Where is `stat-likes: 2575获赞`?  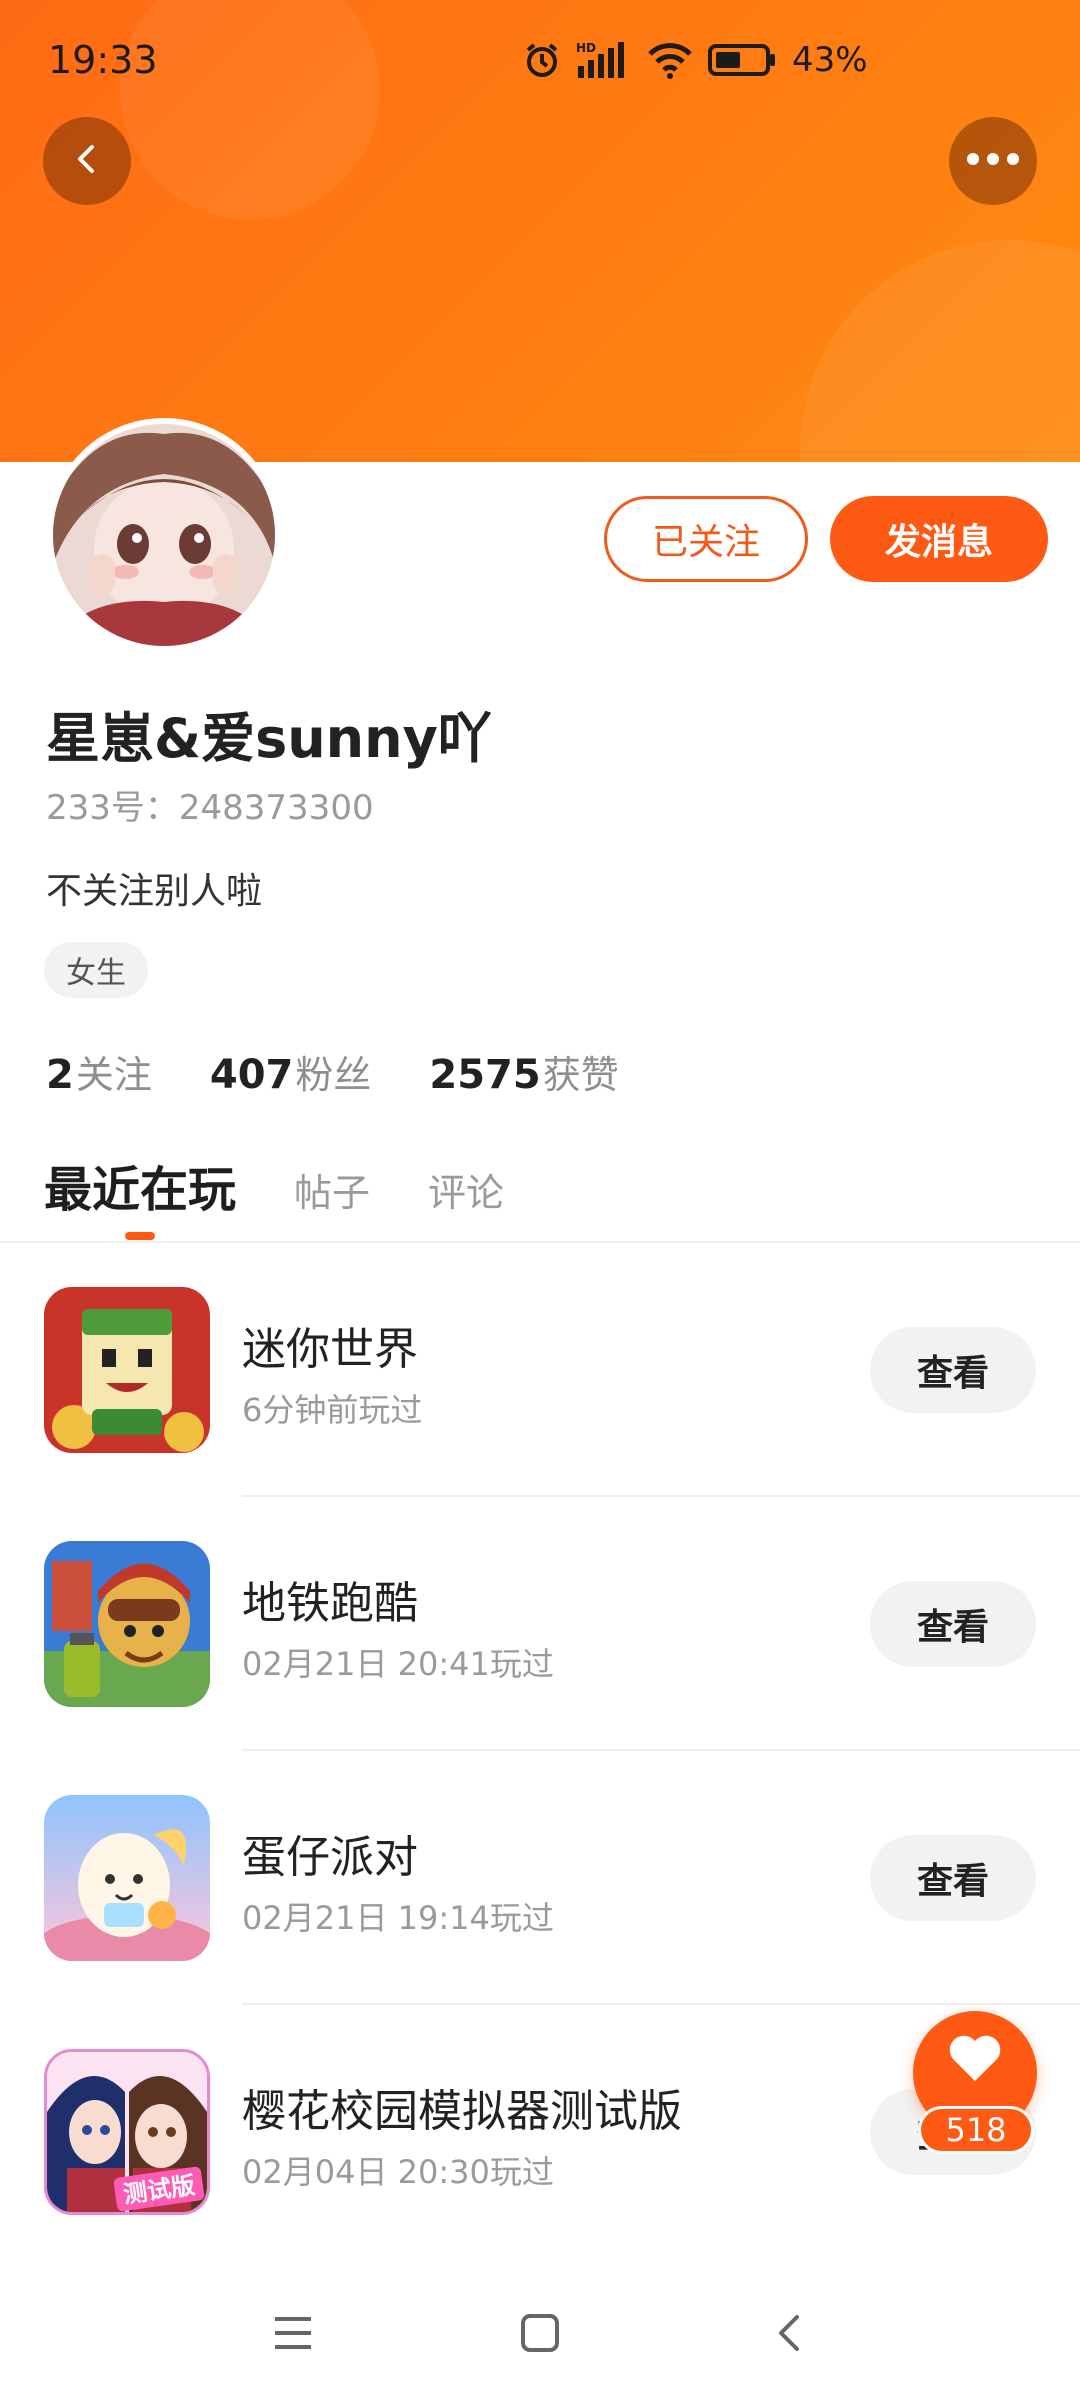
stat-likes: 2575获赞 is located at coordinates (523, 1071).